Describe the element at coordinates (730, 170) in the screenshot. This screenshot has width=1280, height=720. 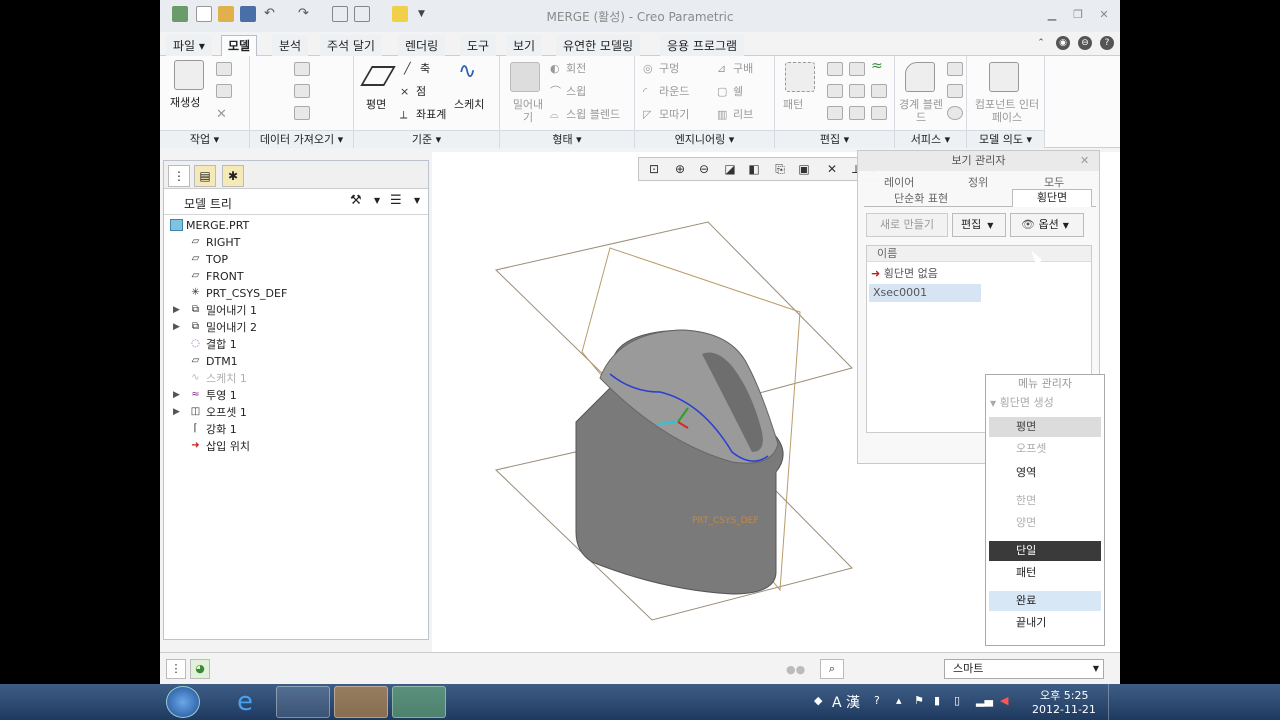
I see `repaint-icon: ◪` at that location.